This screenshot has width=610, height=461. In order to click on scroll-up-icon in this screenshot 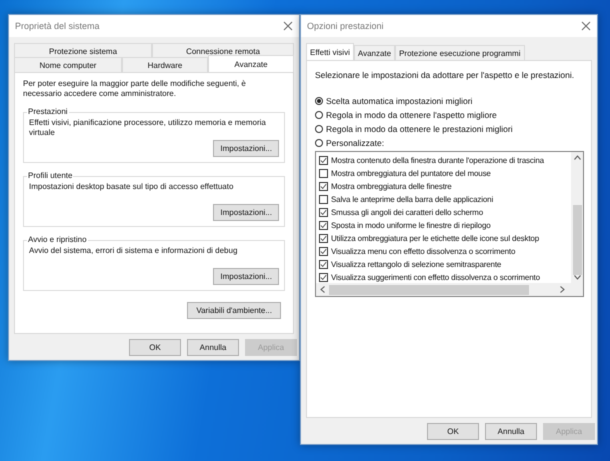, I will do `click(577, 157)`.